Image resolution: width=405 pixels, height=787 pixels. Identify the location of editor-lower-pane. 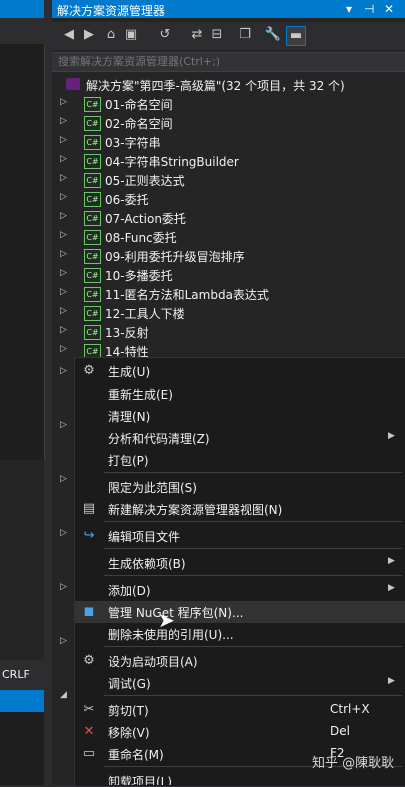
(22, 560).